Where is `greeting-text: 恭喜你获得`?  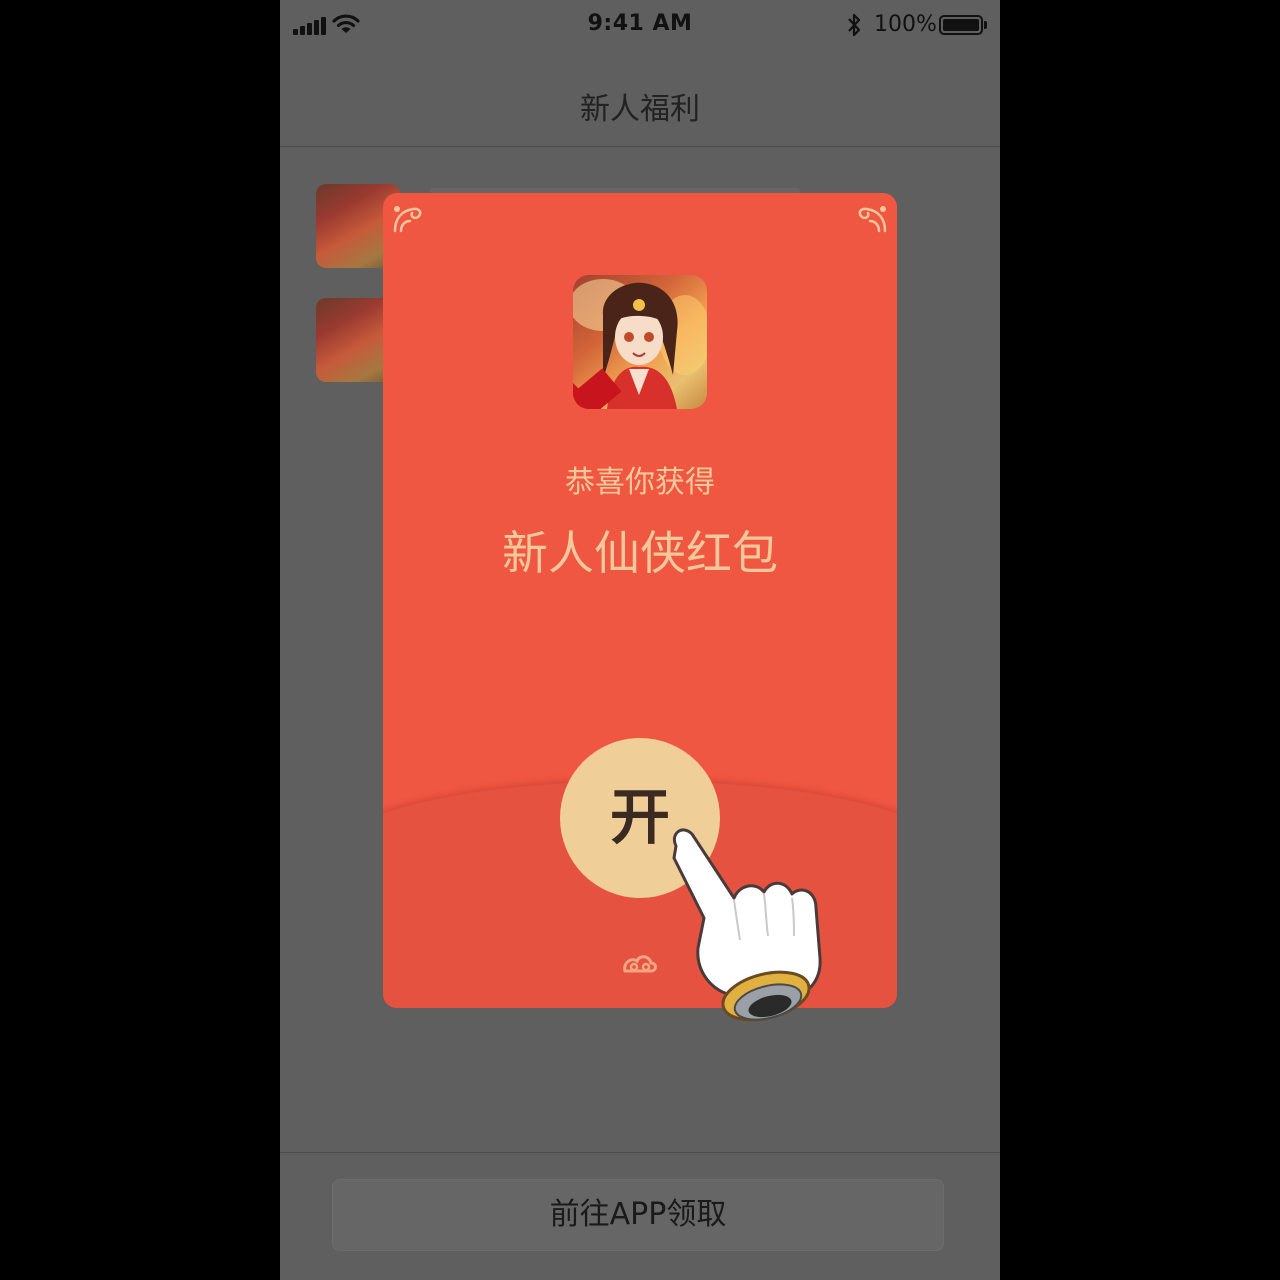 greeting-text: 恭喜你获得 is located at coordinates (640, 482).